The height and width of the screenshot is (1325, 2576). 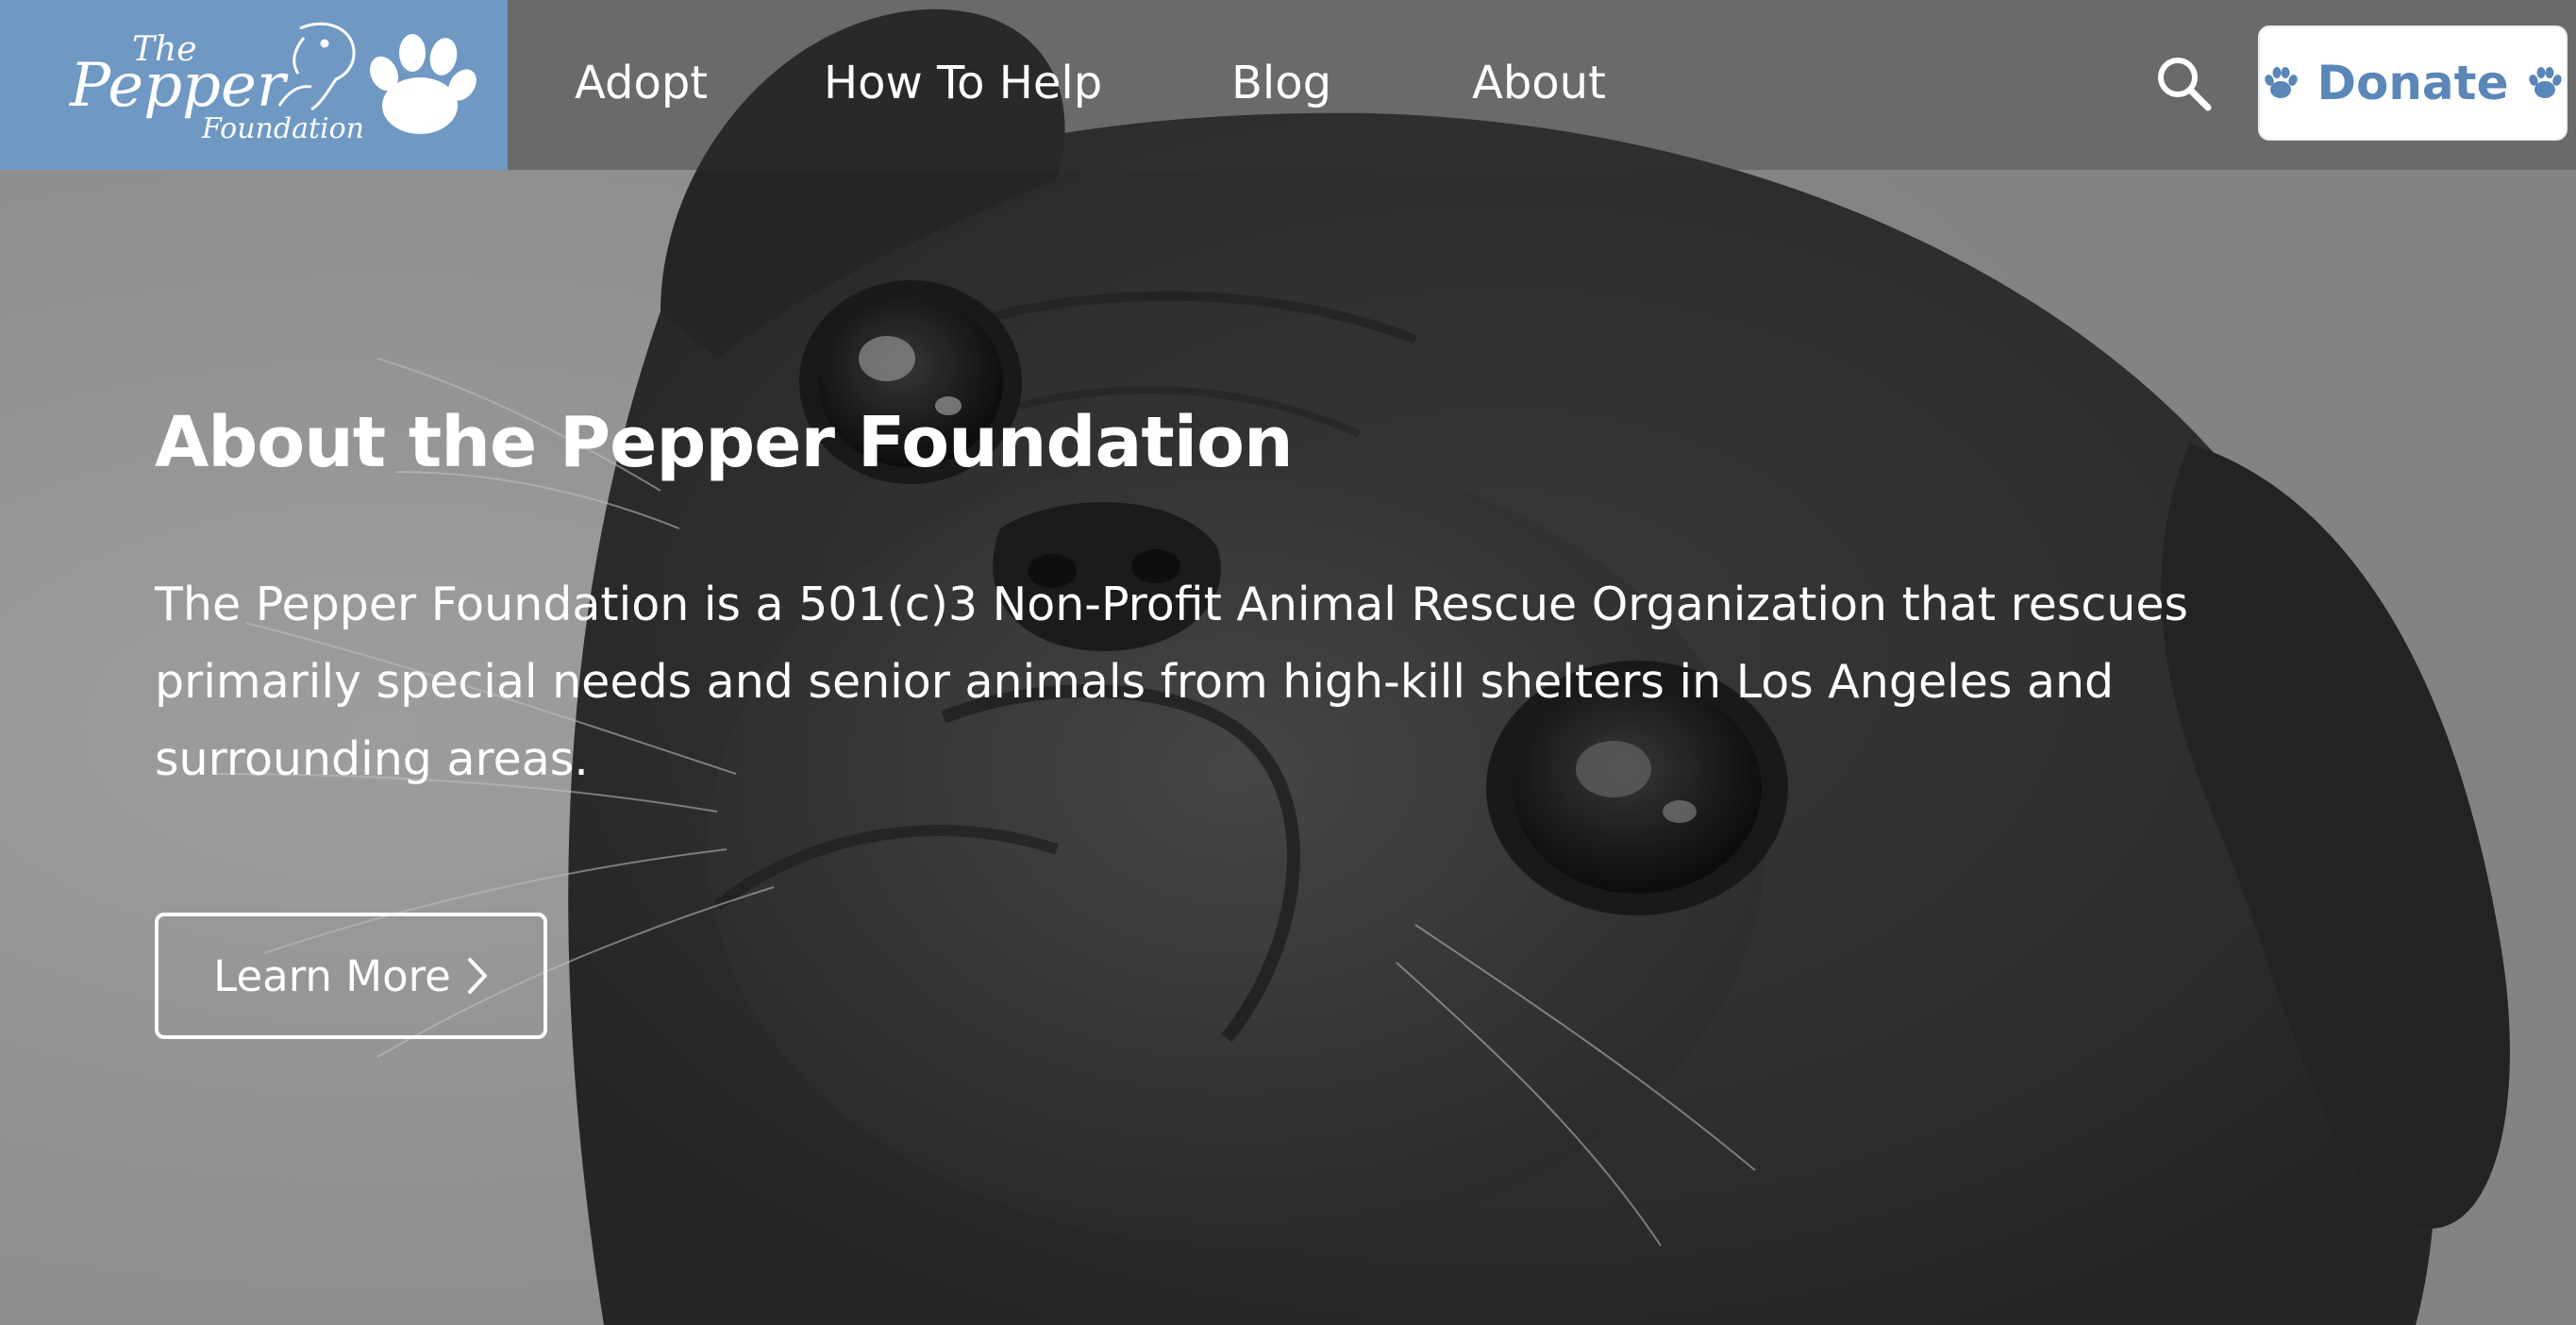 I want to click on nav-item-blog: Blog, so click(x=1281, y=83).